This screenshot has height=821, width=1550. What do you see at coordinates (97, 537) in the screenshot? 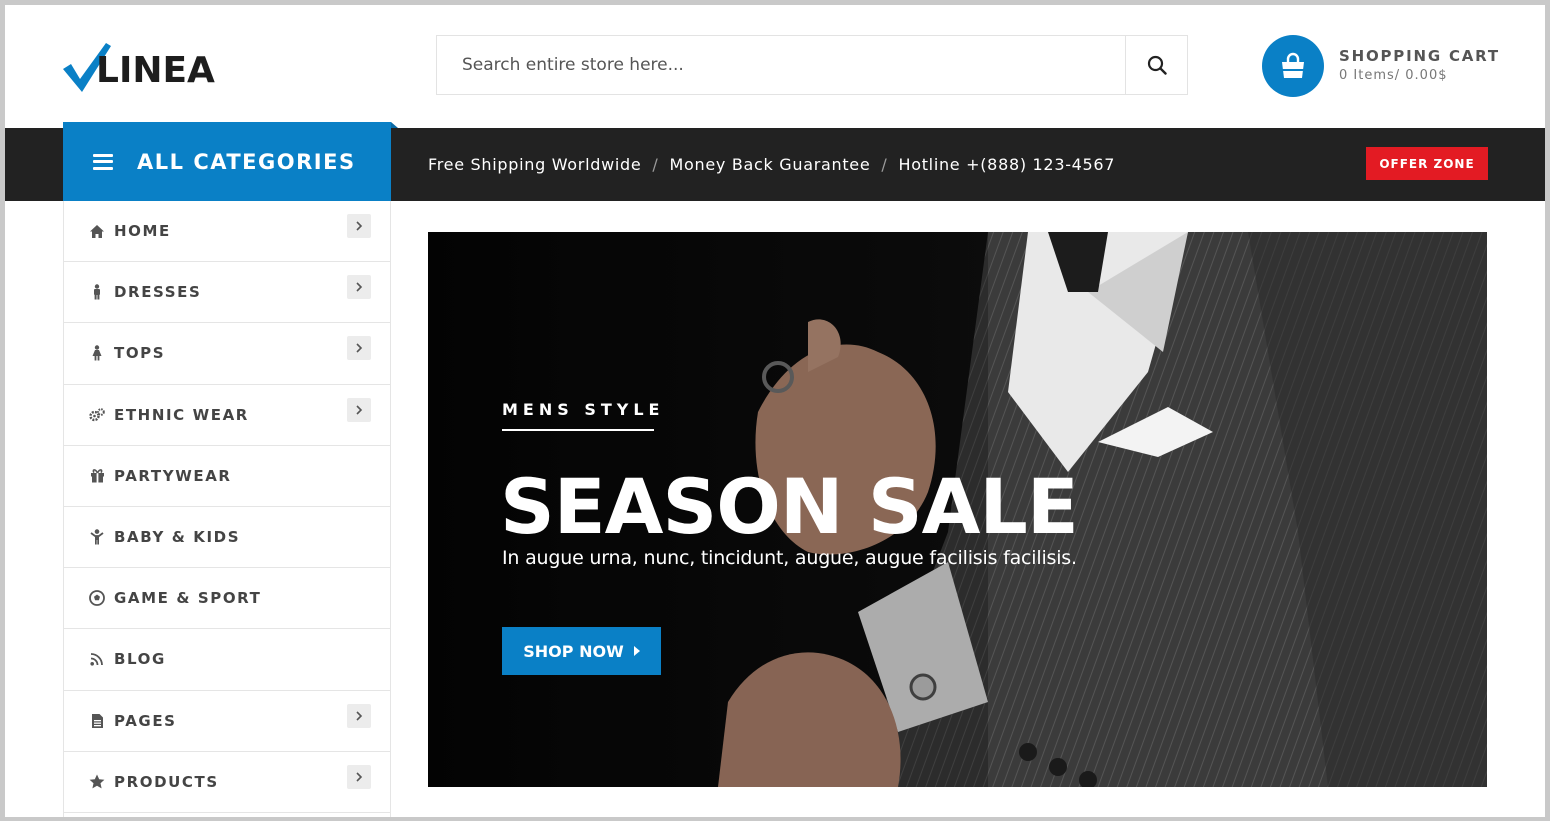
I see `child-icon` at bounding box center [97, 537].